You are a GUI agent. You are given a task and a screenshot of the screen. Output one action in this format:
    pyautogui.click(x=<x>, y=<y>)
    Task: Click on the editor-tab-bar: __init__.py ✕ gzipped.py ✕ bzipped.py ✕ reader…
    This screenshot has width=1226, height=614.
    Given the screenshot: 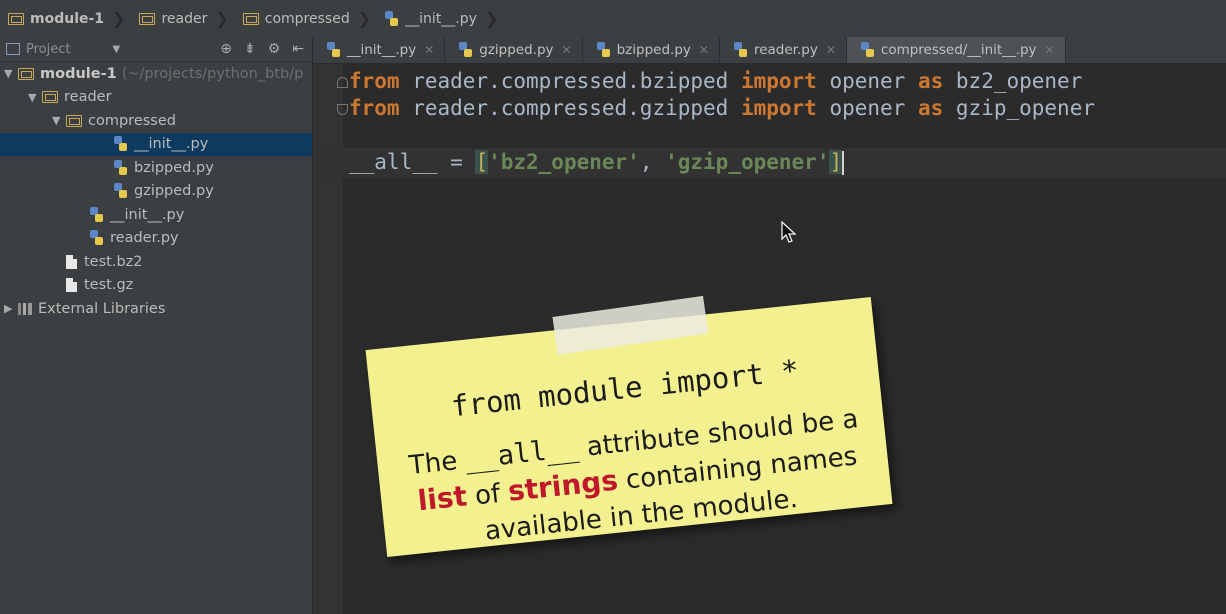 What is the action you would take?
    pyautogui.click(x=769, y=50)
    